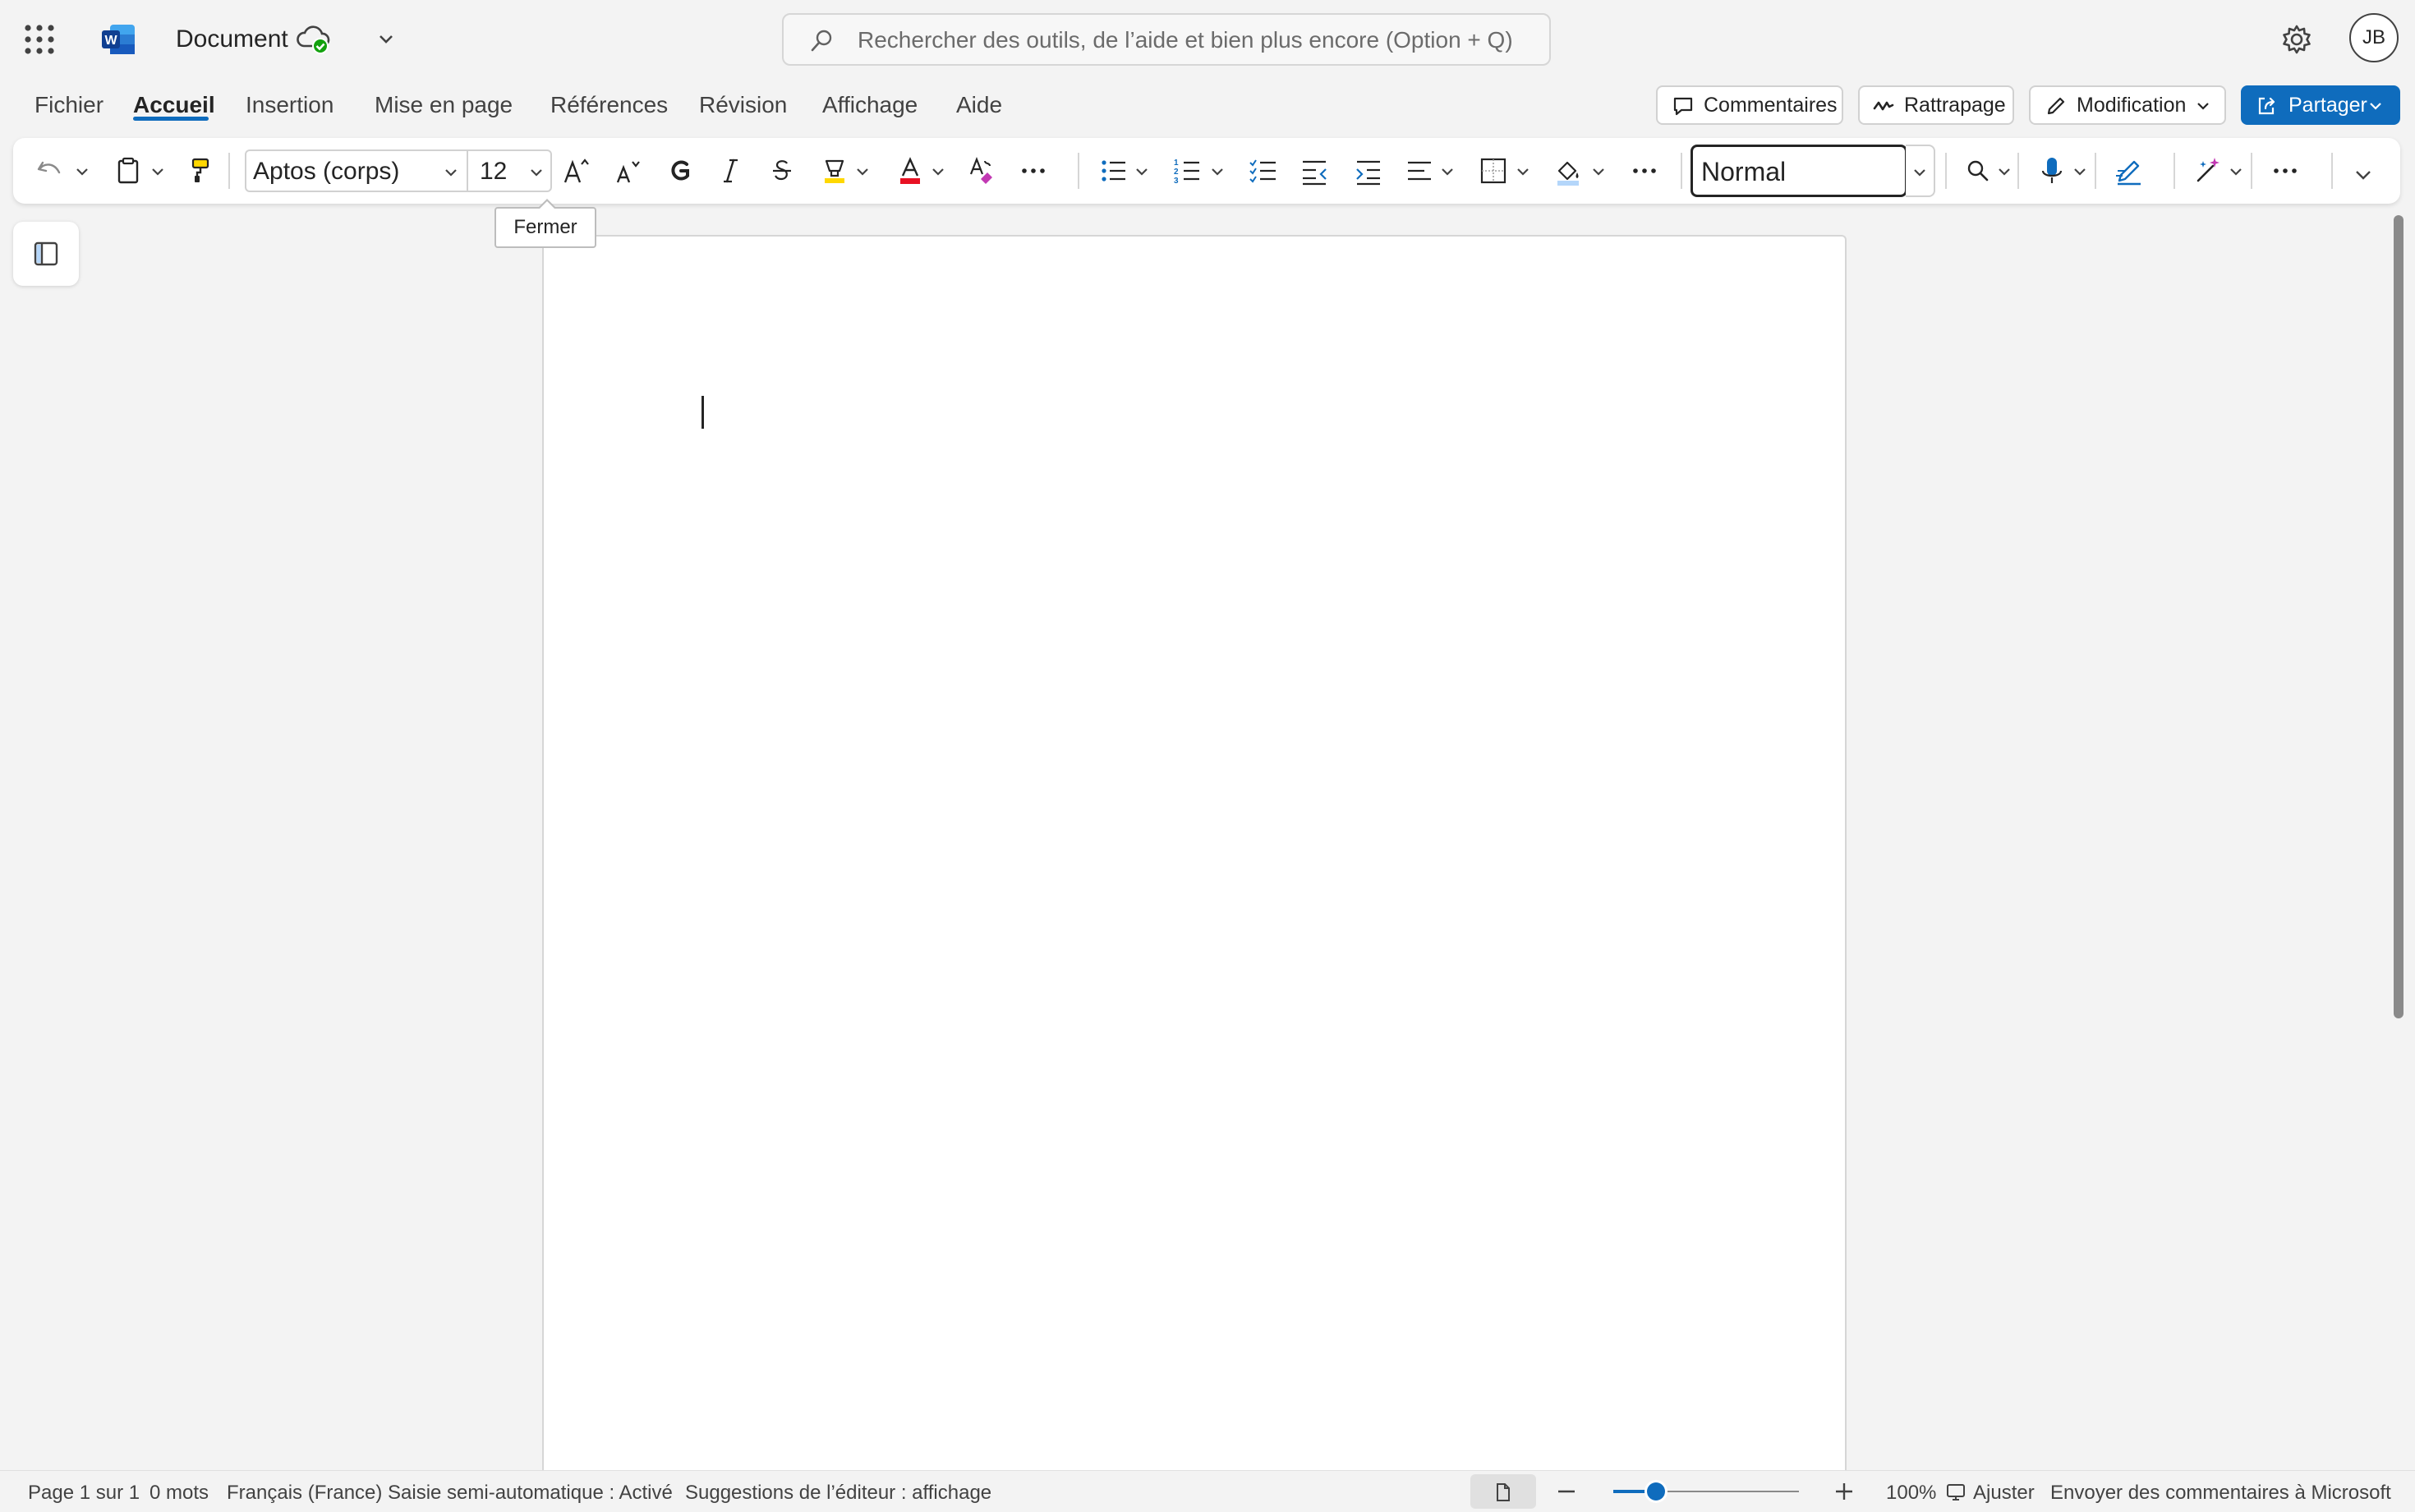  I want to click on borders-chevron-icon, so click(1523, 171).